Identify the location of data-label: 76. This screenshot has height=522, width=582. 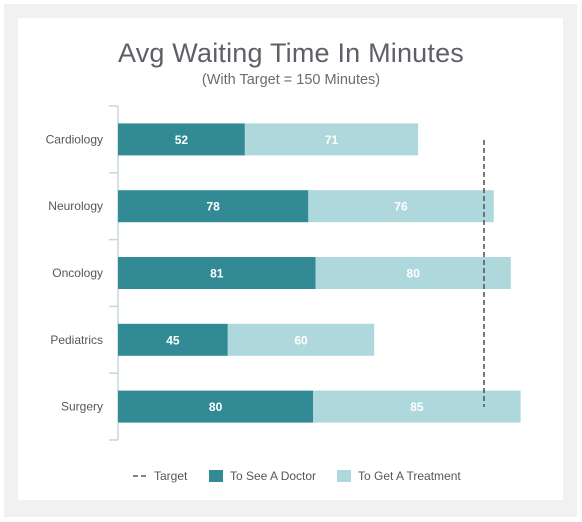
(401, 207).